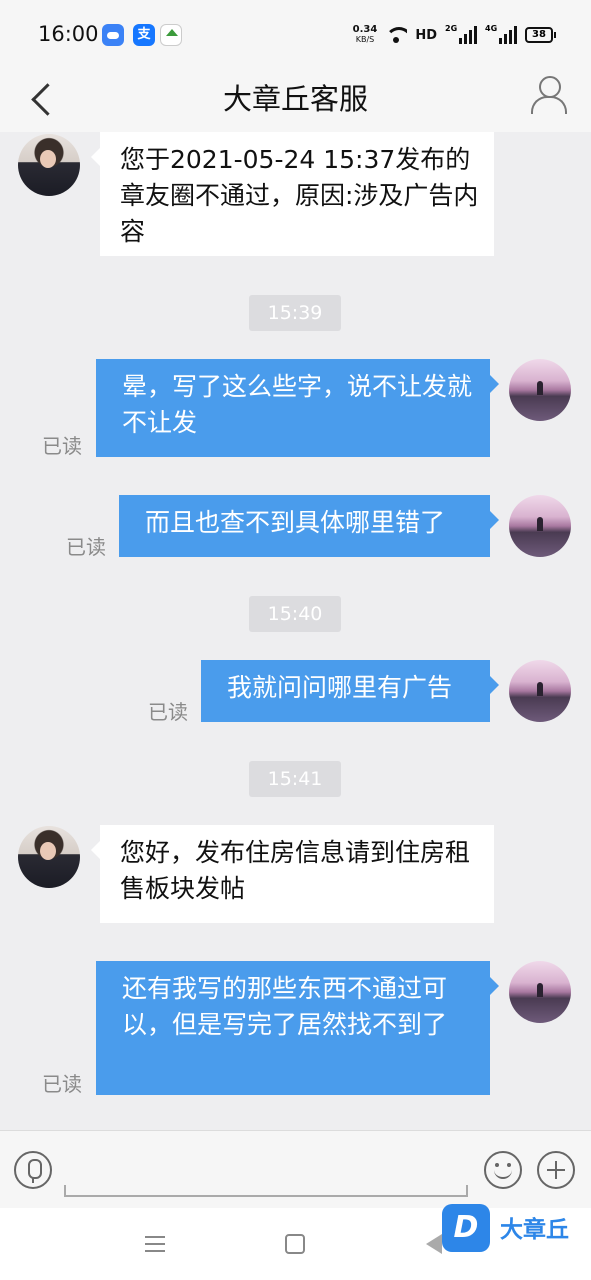 The height and width of the screenshot is (1280, 591). I want to click on home-app-icon, so click(171, 35).